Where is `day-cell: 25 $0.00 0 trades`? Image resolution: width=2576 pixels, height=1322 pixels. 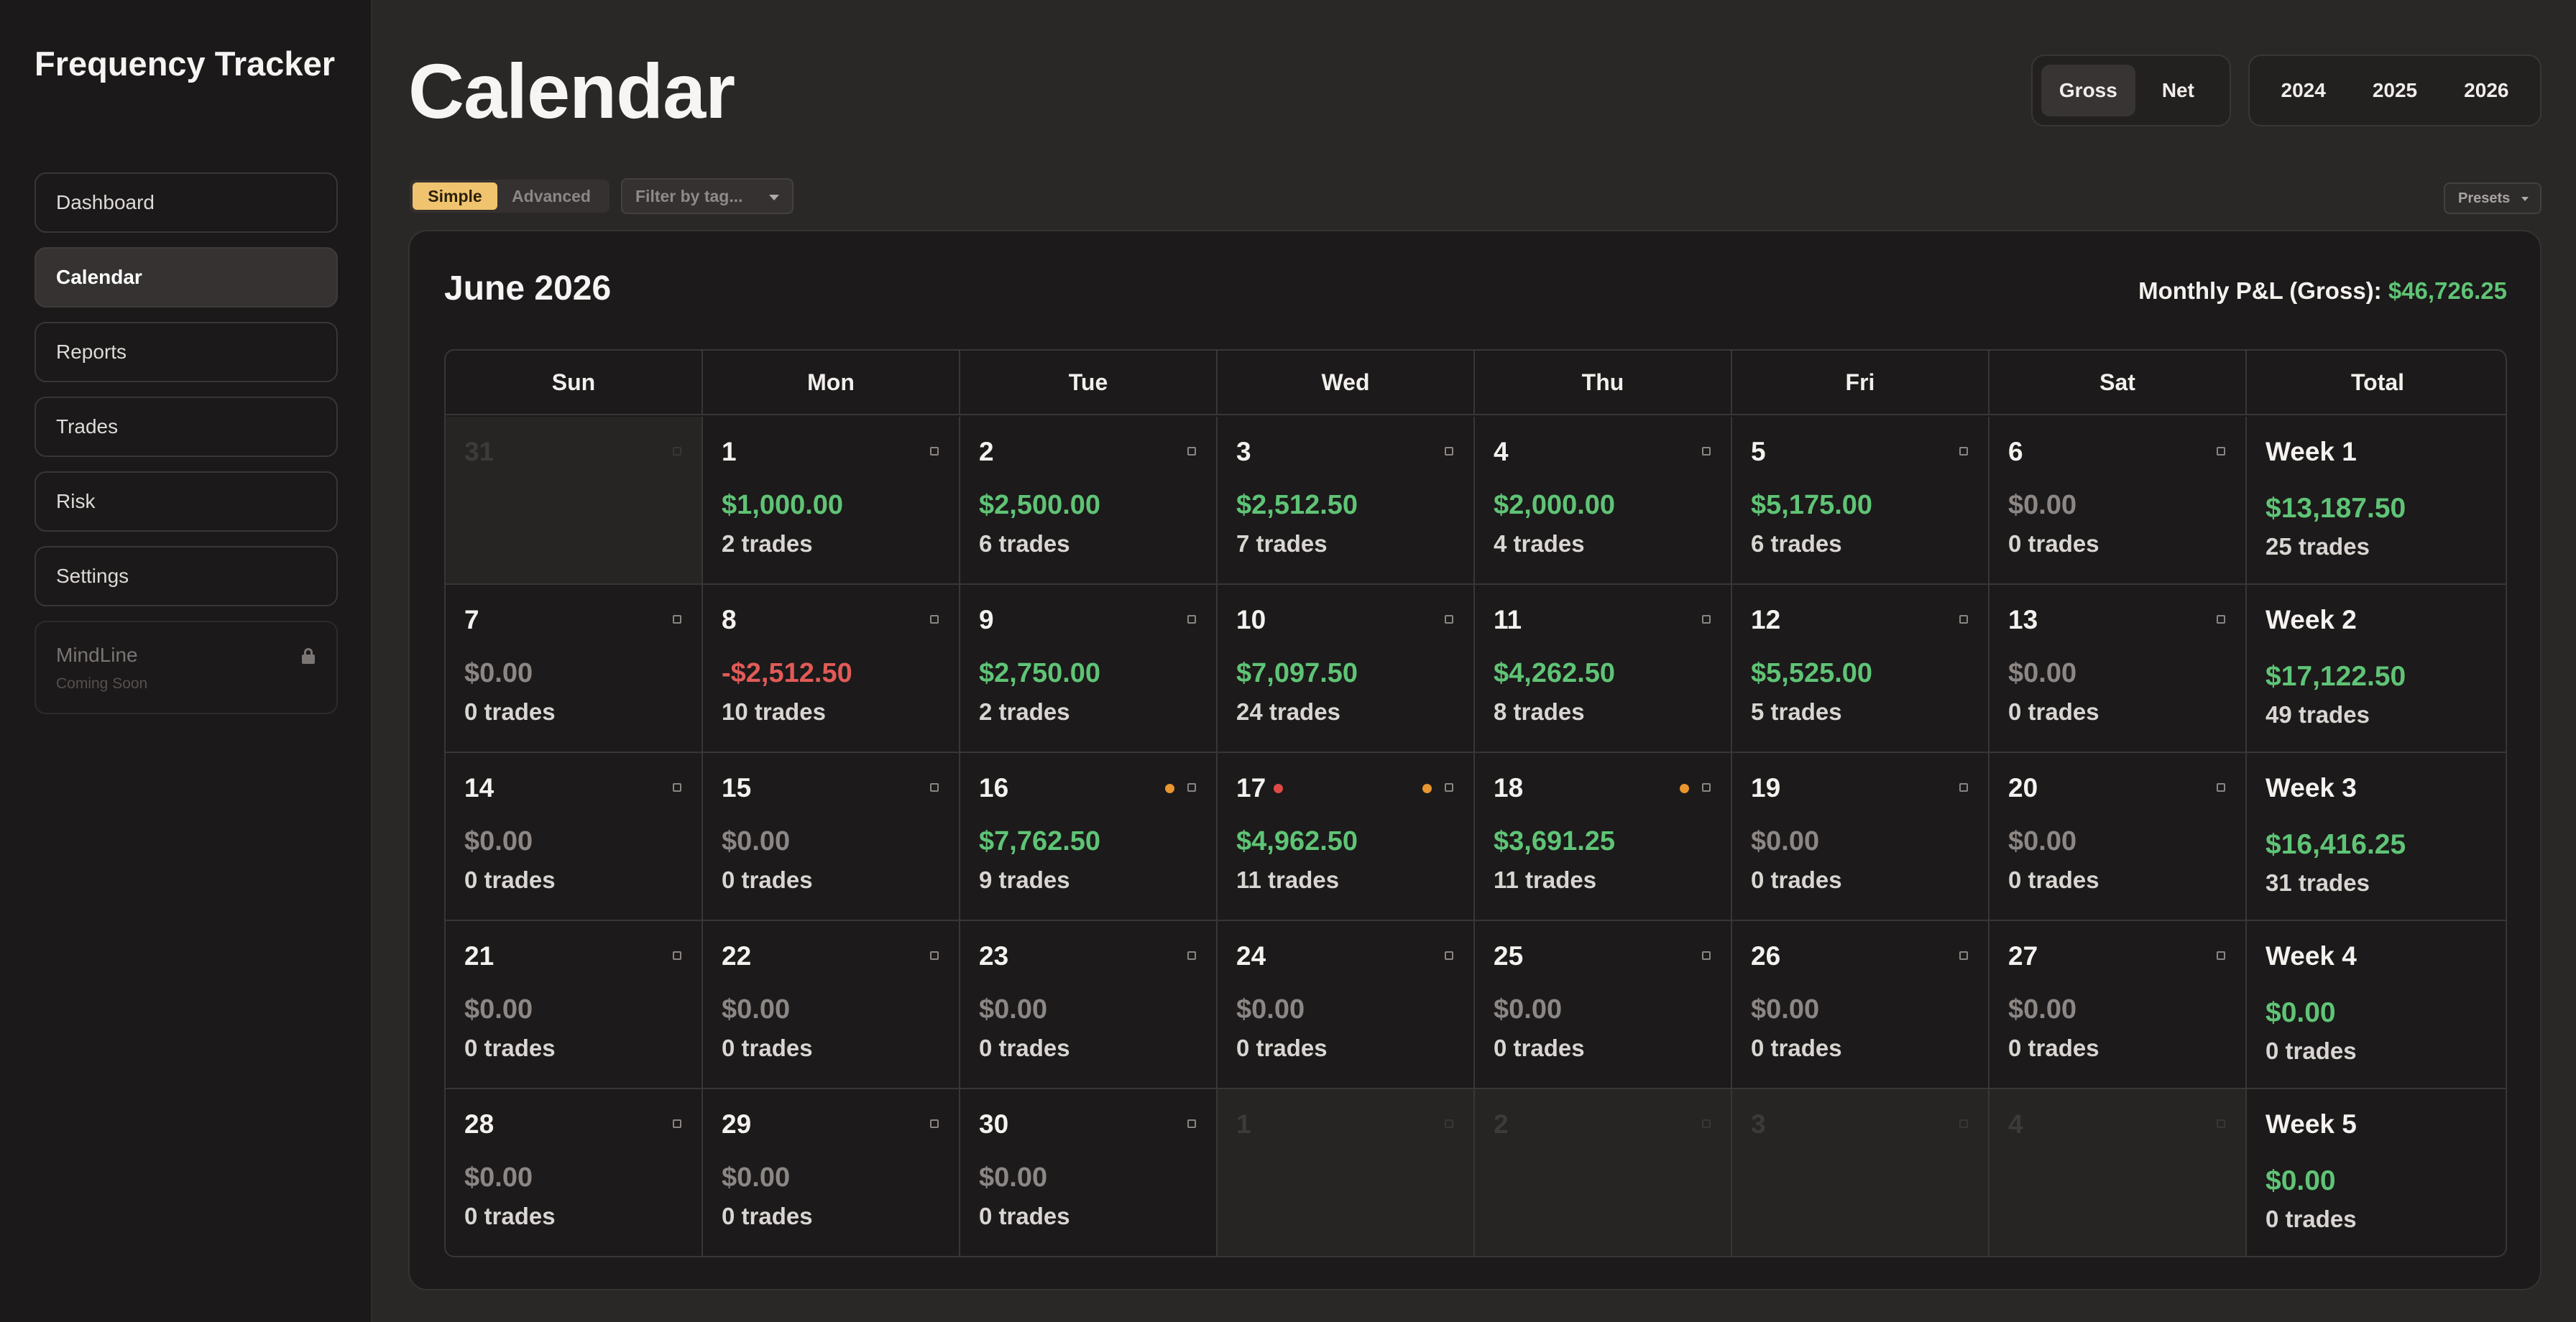 day-cell: 25 $0.00 0 trades is located at coordinates (1603, 1005).